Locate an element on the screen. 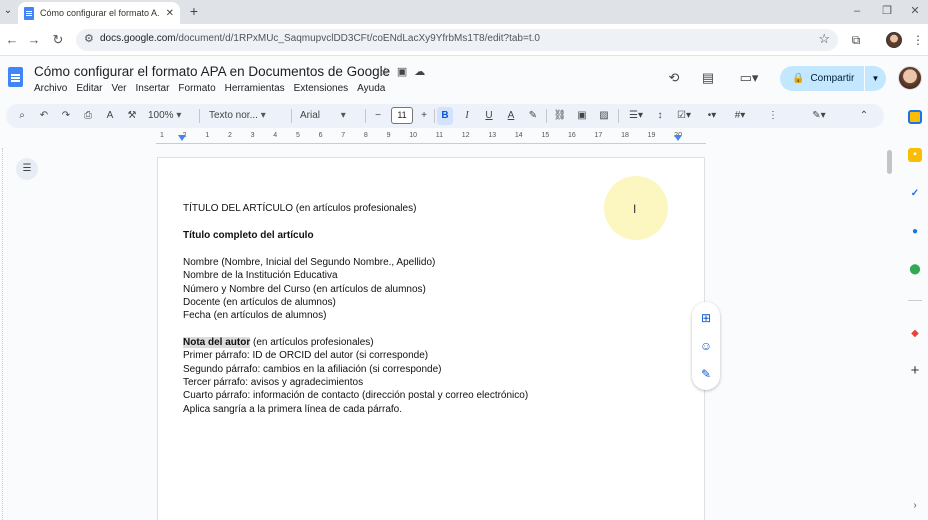 The width and height of the screenshot is (928, 520). version-history-icon: ⟲ is located at coordinates (674, 78).